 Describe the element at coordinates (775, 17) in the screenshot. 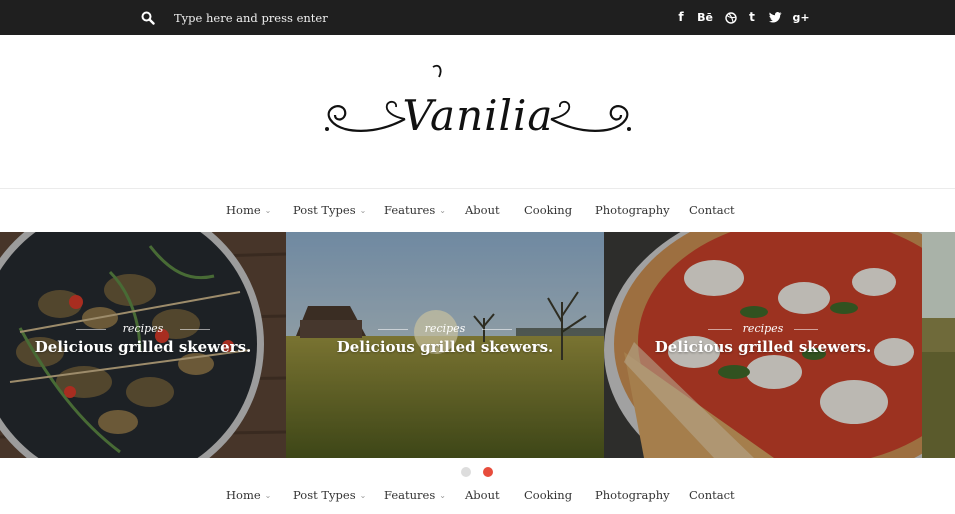

I see `twitter-icon` at that location.